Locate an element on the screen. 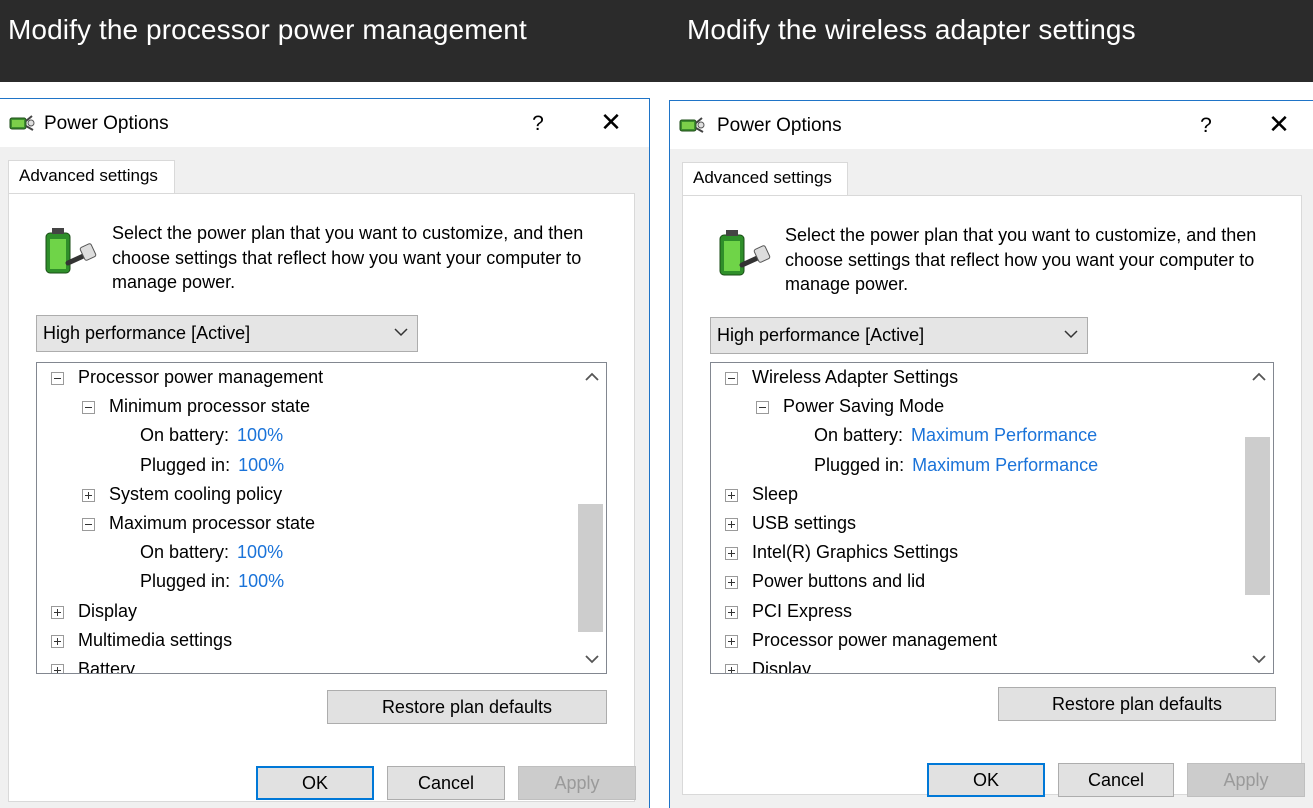 Image resolution: width=1313 pixels, height=808 pixels. tree-row-label: Minimum processor state is located at coordinates (209, 406).